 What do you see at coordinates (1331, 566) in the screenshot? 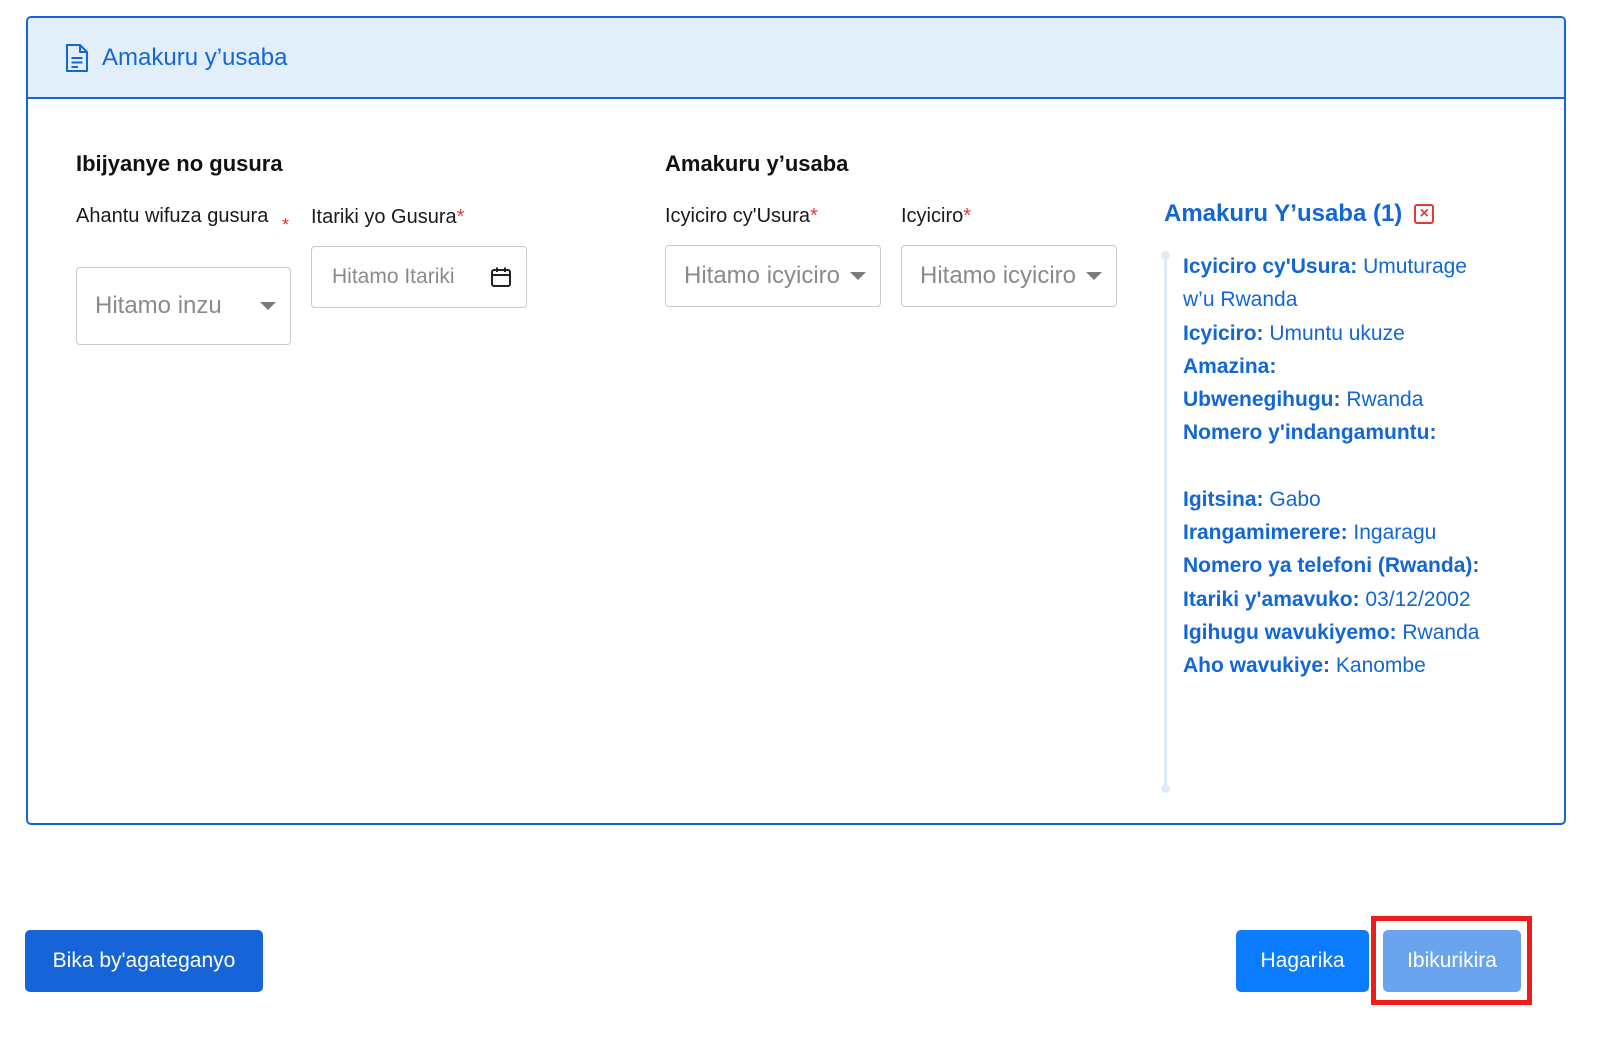
I see `summary-row: Nomero ya telefoni (Rwanda):` at bounding box center [1331, 566].